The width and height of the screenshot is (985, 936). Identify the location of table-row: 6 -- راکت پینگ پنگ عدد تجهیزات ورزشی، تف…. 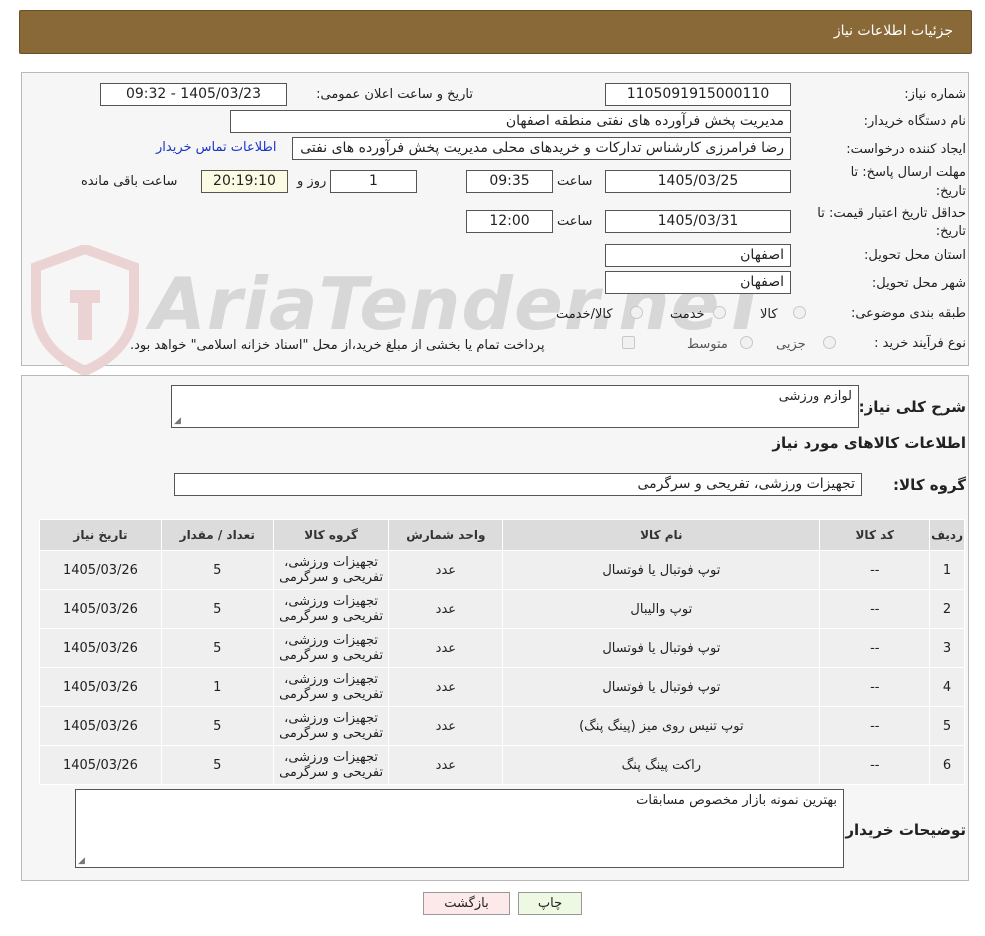
(502, 765).